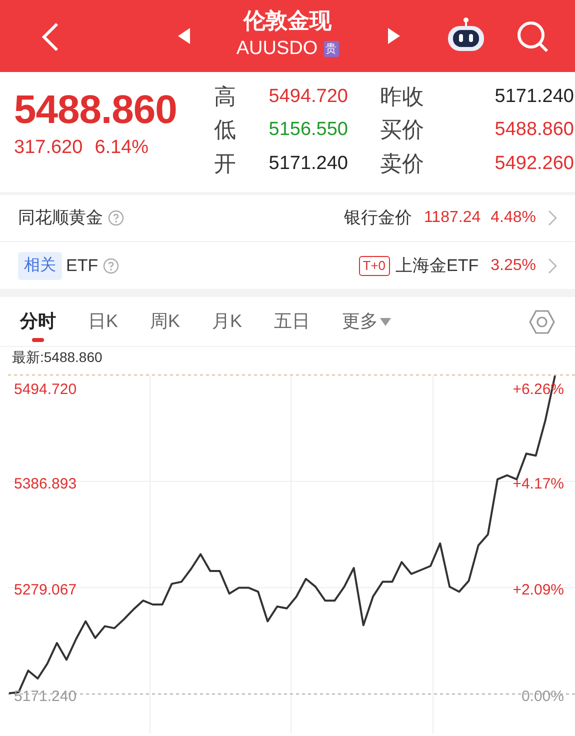 This screenshot has height=736, width=575. I want to click on bank-price: 1187.24, so click(452, 218).